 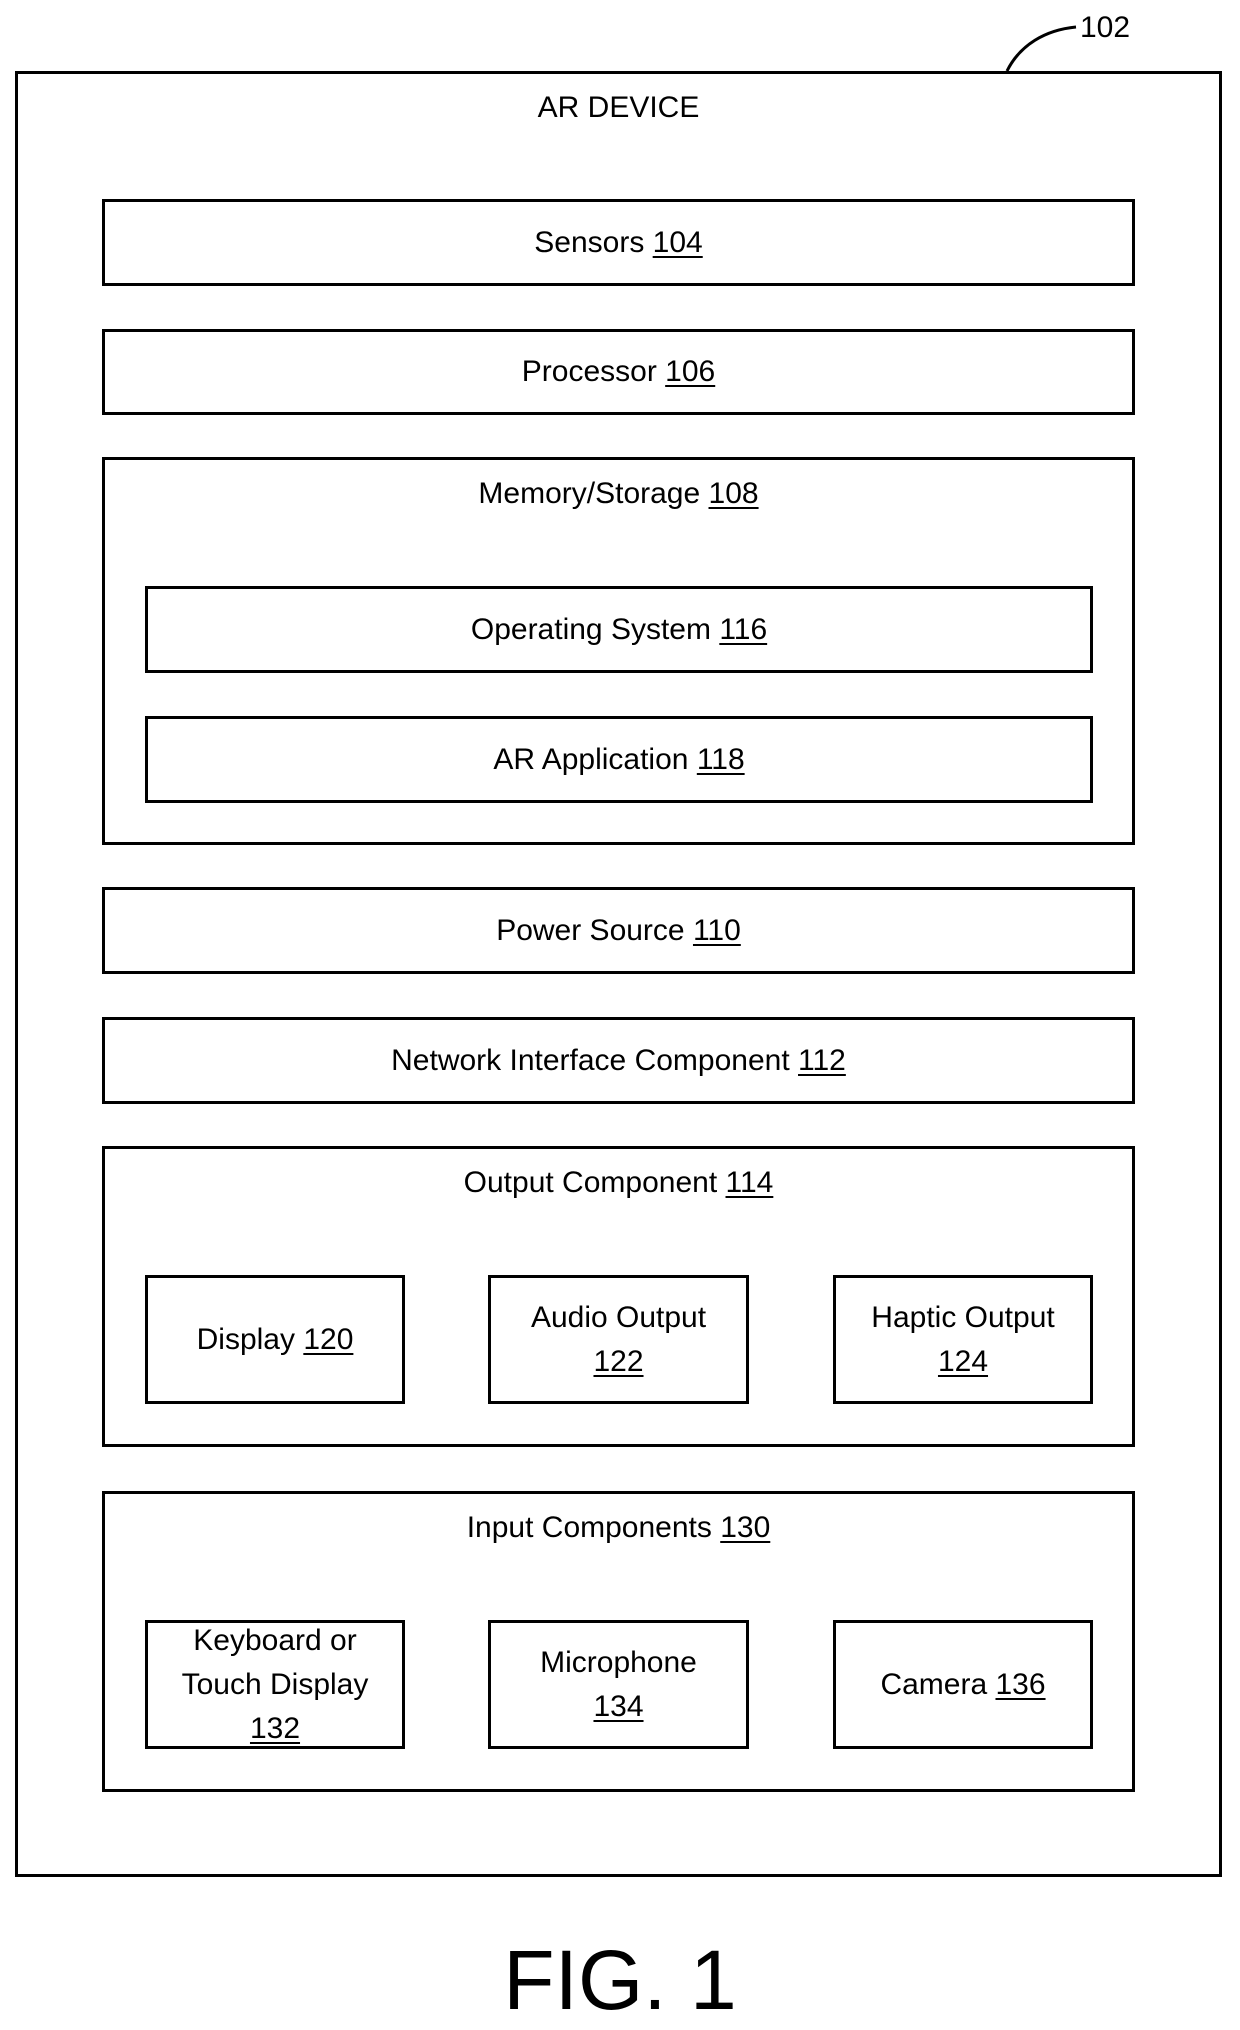 I want to click on processor-label: Processor 106, so click(x=618, y=371).